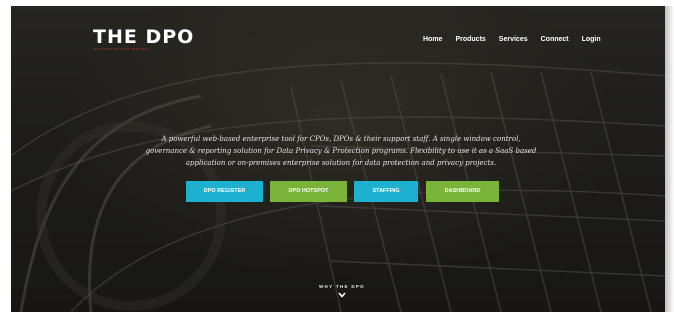 The height and width of the screenshot is (312, 674). What do you see at coordinates (308, 191) in the screenshot?
I see `dpo-hotspot-button: DPO HOTSPOT` at bounding box center [308, 191].